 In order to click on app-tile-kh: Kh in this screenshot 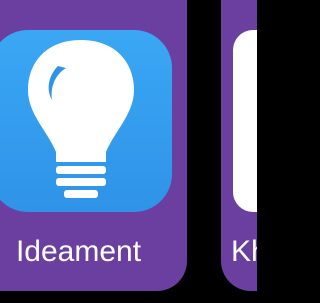, I will do `click(239, 145)`.